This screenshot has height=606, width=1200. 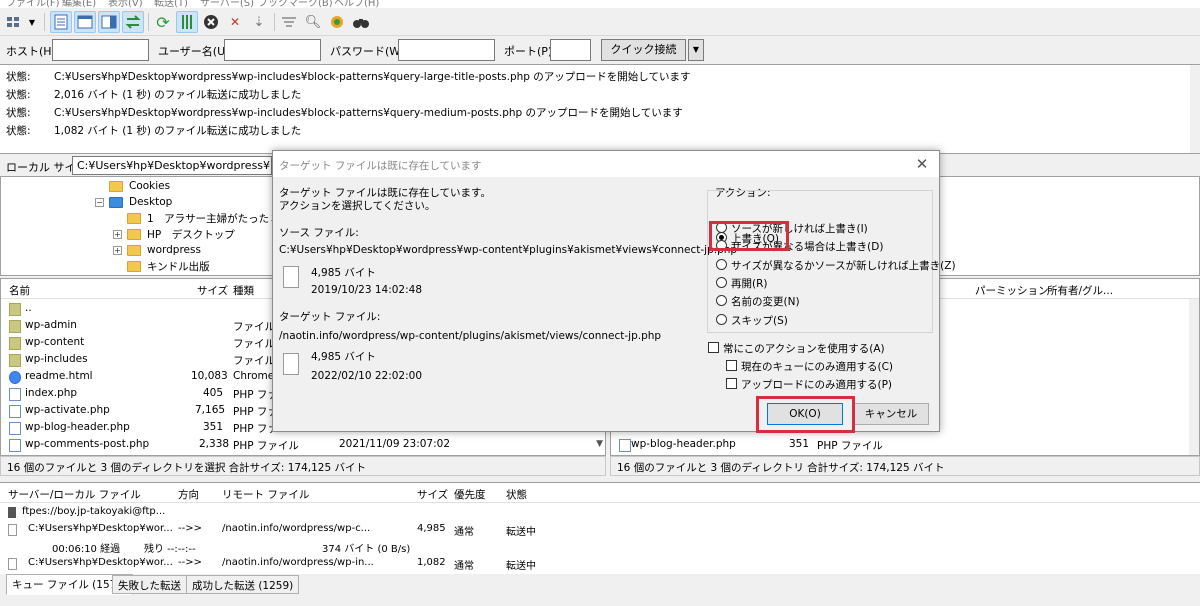 I want to click on column-type: 種類, so click(x=243, y=290).